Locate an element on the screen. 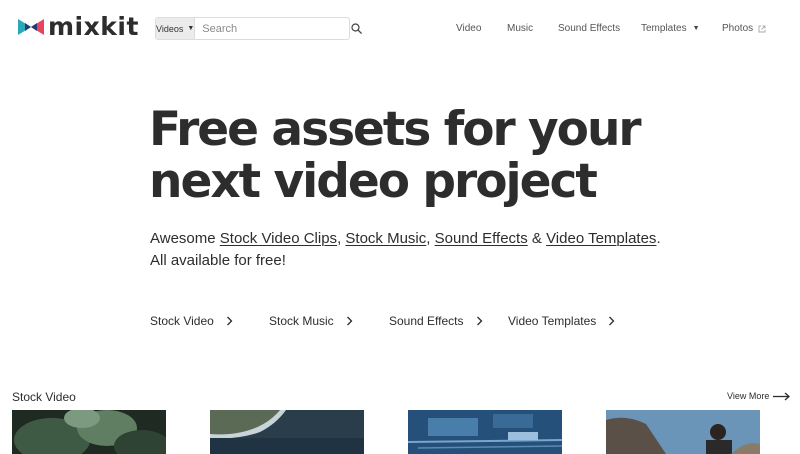 The width and height of the screenshot is (800, 454). green-leaves-thumbnail-image is located at coordinates (89, 432).